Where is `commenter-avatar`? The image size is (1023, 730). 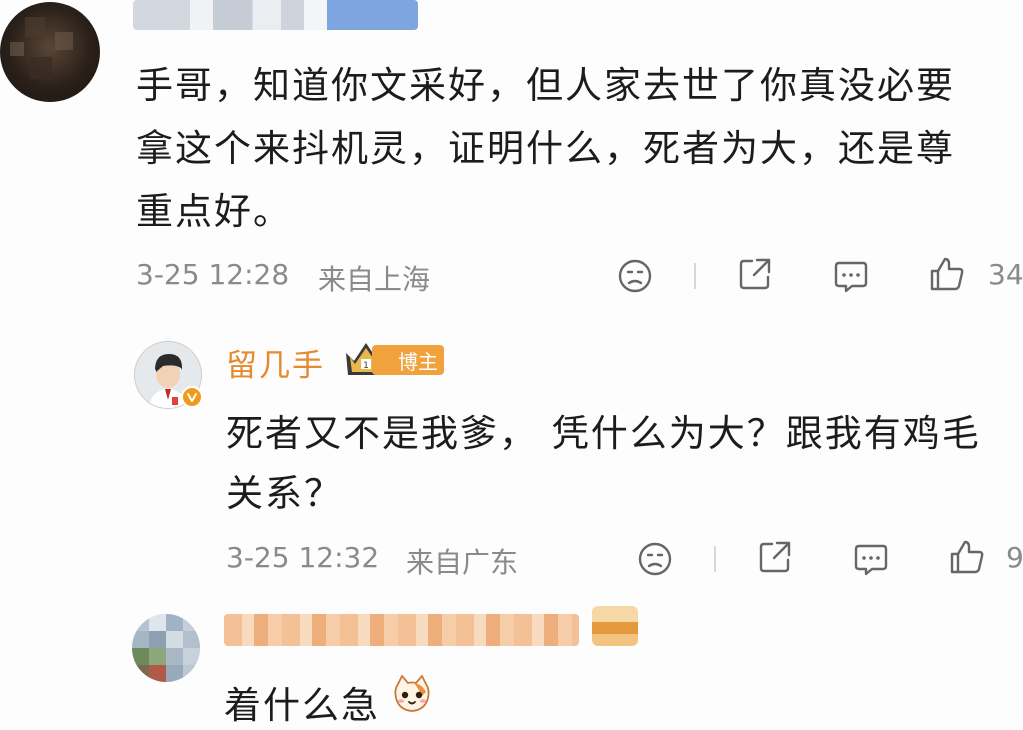
commenter-avatar is located at coordinates (50, 52).